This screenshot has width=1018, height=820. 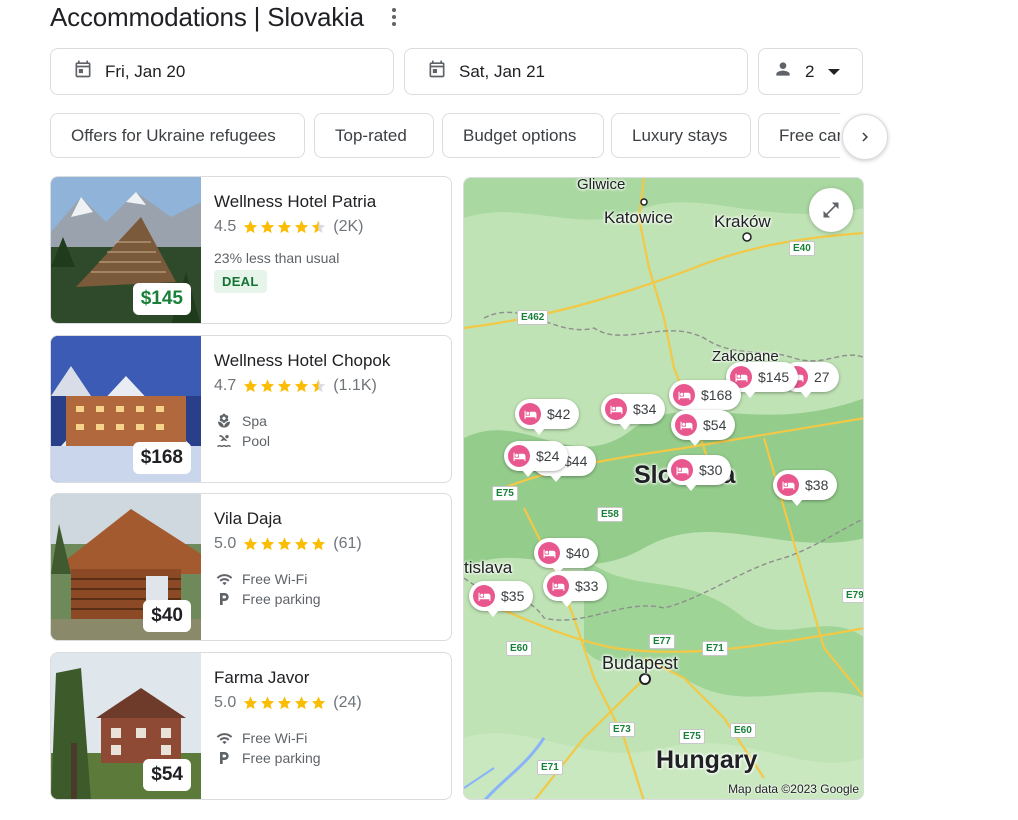 I want to click on chip-budget-options: Budget options, so click(x=523, y=135).